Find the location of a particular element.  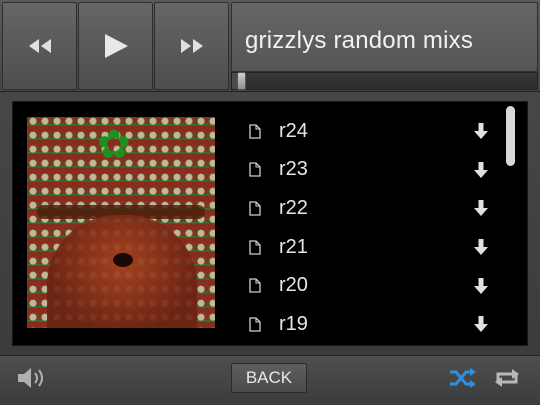

track-row: r22 is located at coordinates (370, 208).